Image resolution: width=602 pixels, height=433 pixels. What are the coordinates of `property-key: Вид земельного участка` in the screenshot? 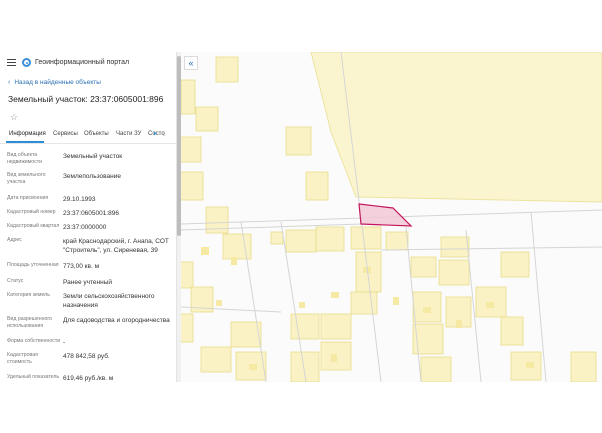 It's located at (26, 178).